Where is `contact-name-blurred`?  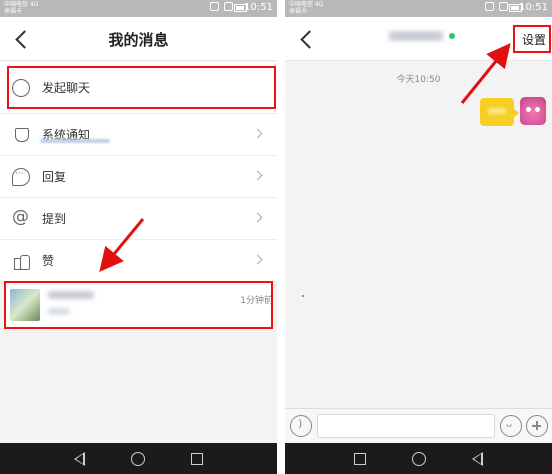 contact-name-blurred is located at coordinates (416, 36).